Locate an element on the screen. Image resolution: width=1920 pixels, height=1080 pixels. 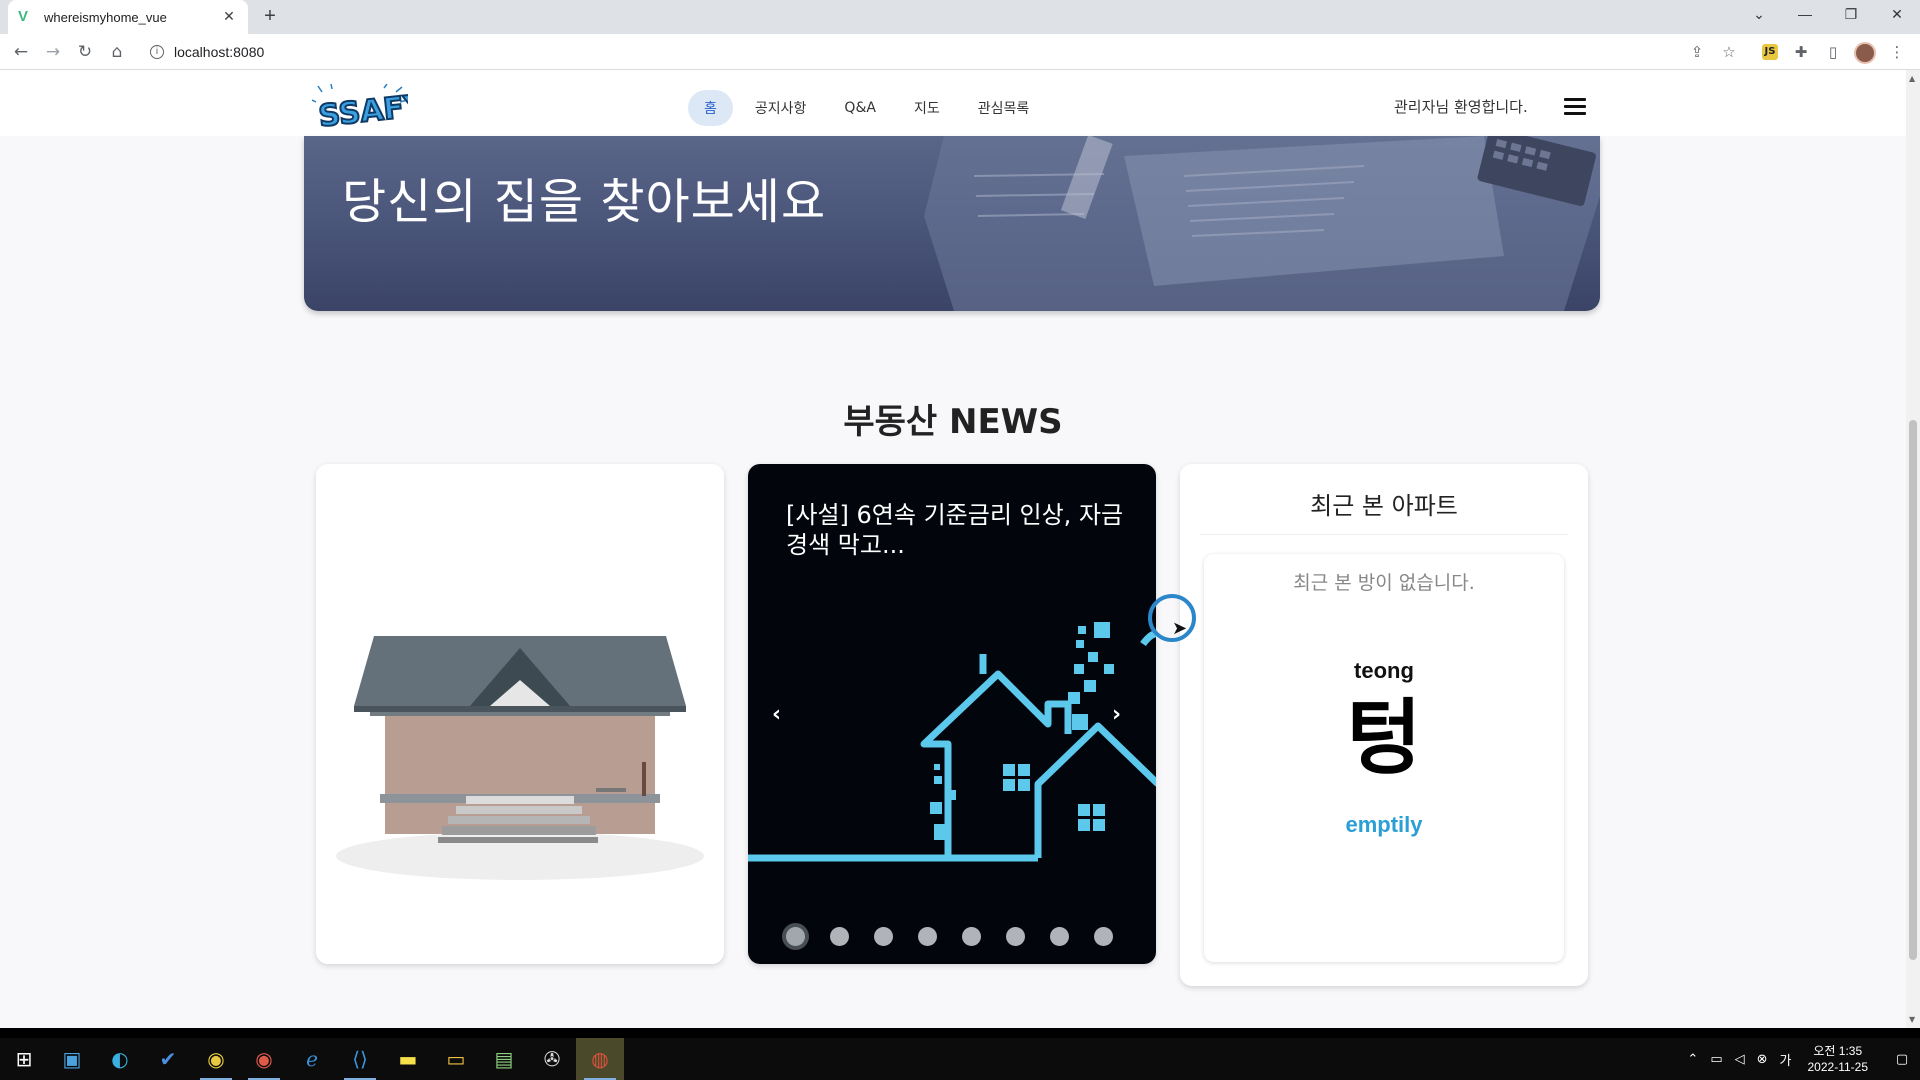
system-tray: ⌃ ▭ ◁ ⊗ 가 오전 1:35 2022-11-25 ▢ is located at coordinates (1800, 1059).